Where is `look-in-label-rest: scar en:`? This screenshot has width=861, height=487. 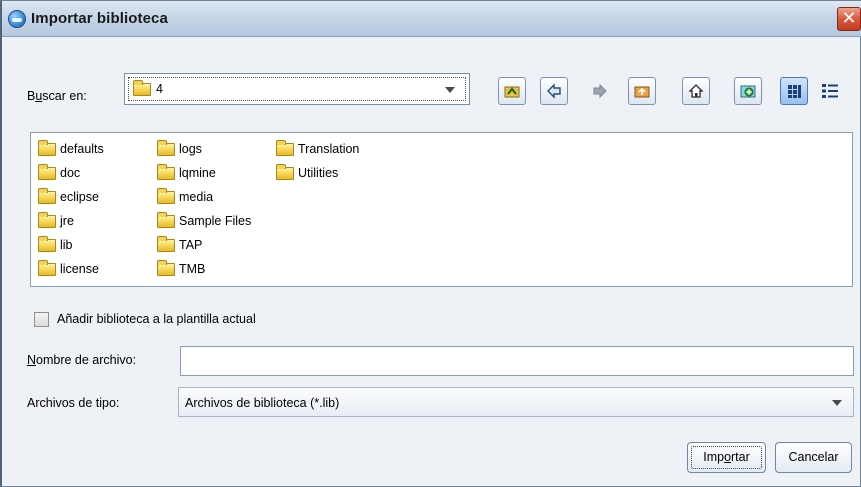 look-in-label-rest: scar en: is located at coordinates (64, 96).